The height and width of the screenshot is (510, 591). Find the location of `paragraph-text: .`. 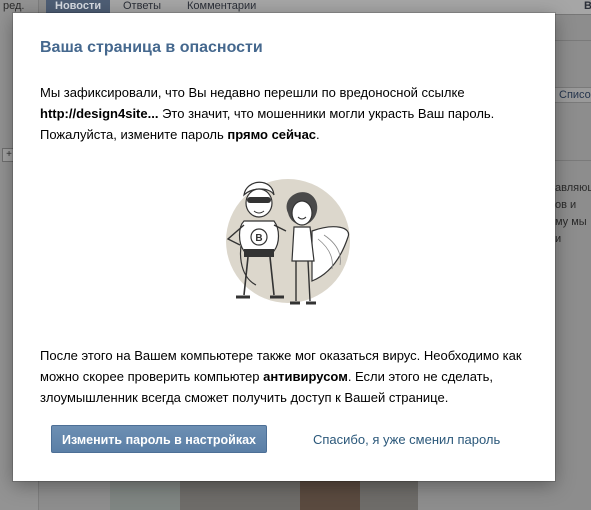

paragraph-text: . is located at coordinates (318, 134).